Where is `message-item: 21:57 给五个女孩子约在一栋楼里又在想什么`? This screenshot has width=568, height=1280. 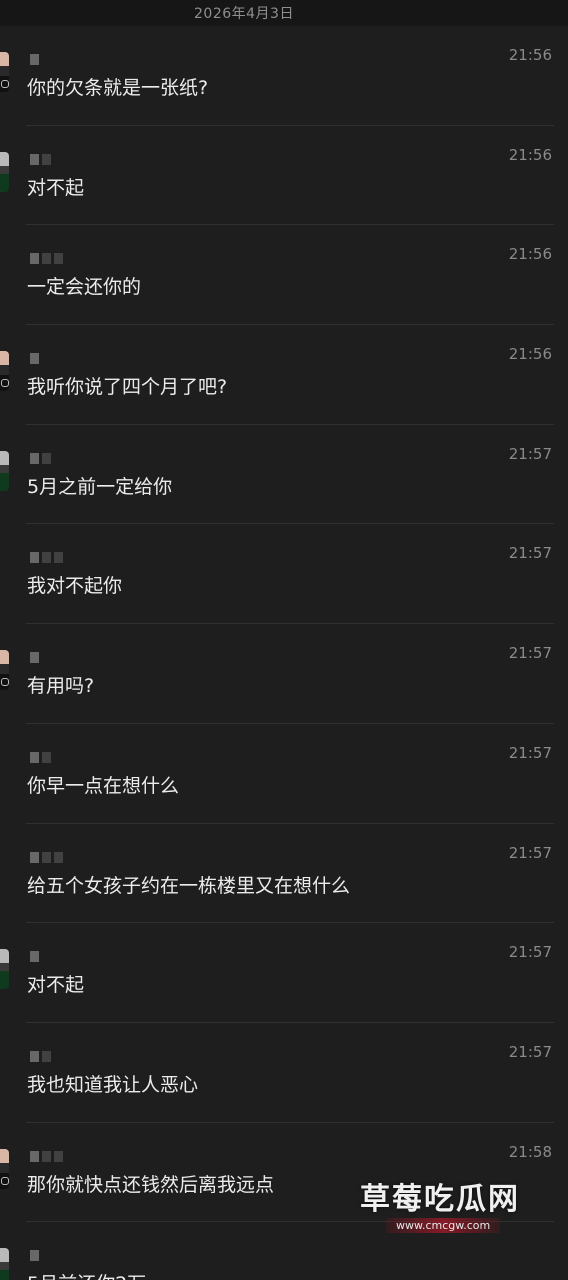 message-item: 21:57 给五个女孩子约在一栋楼里又在想什么 is located at coordinates (284, 874).